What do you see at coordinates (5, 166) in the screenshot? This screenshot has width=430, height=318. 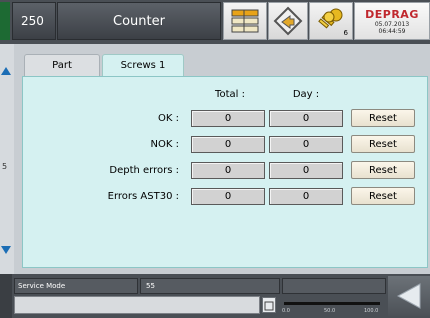 I see `side-marker: 5` at bounding box center [5, 166].